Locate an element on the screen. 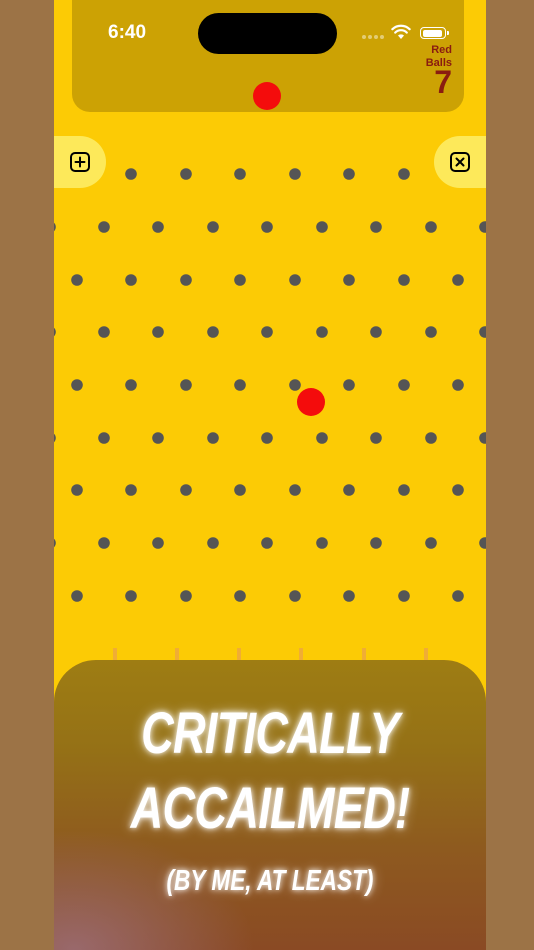 Image resolution: width=534 pixels, height=950 pixels. falling-red-ball is located at coordinates (311, 402).